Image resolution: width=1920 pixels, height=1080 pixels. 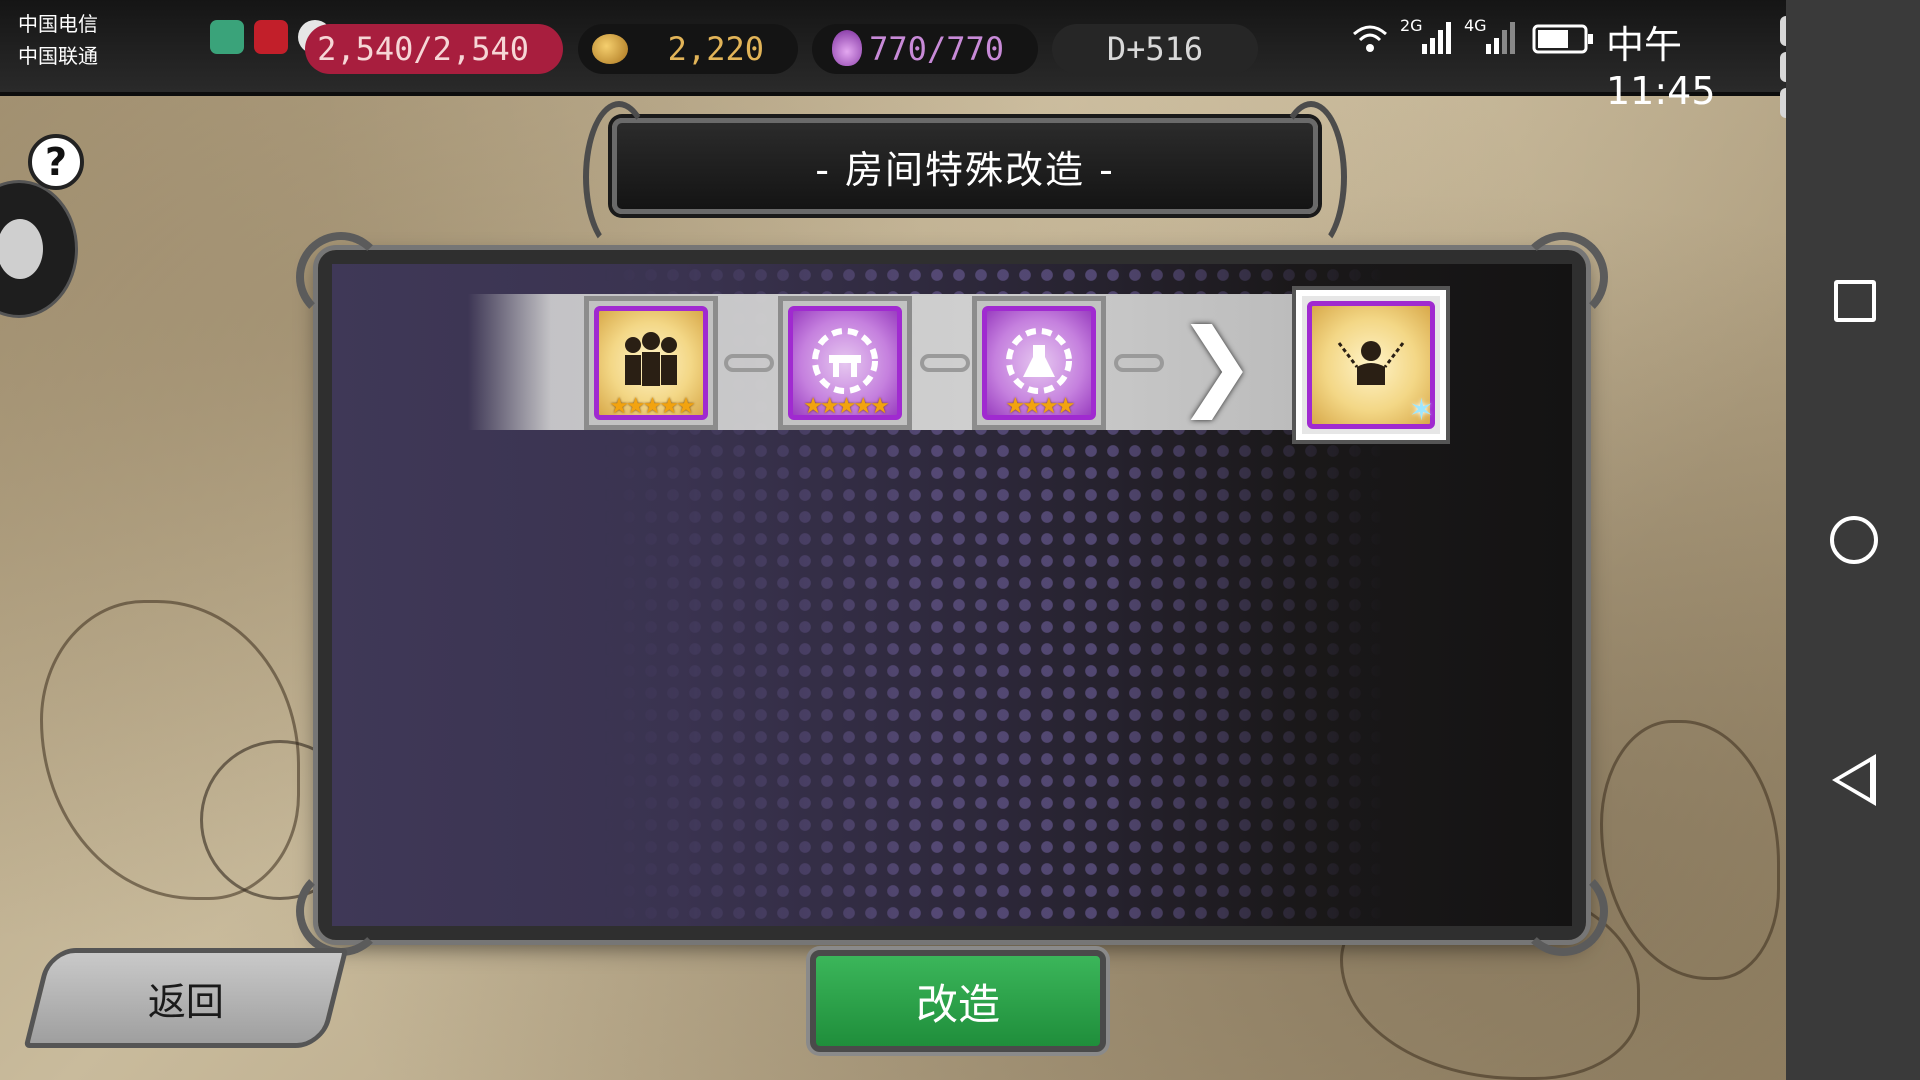 I want to click on clock: 中午11:45, so click(x=1661, y=68).